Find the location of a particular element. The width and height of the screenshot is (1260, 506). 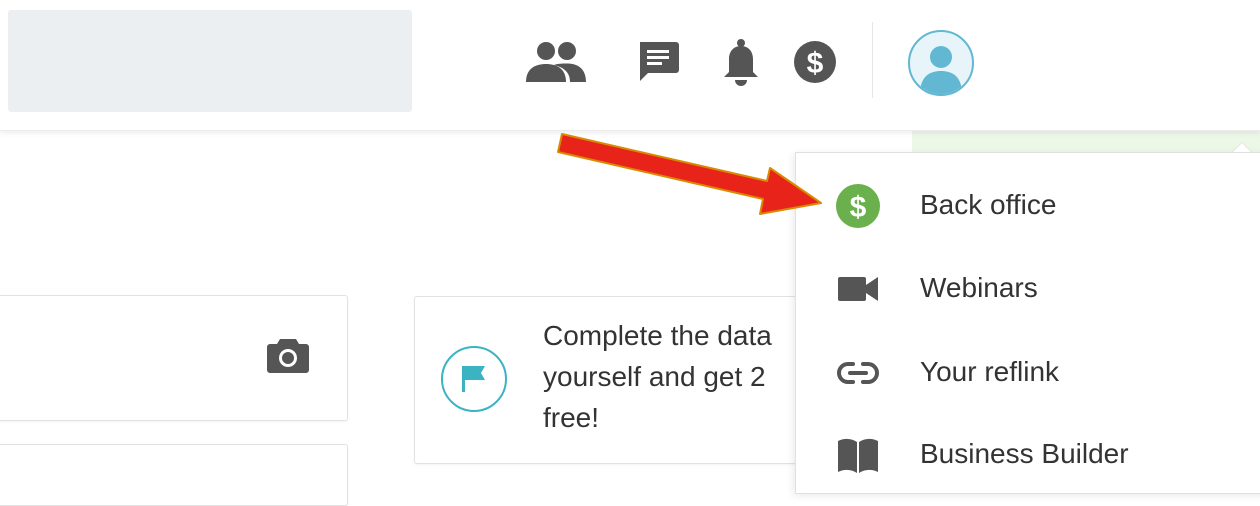

secondary-card is located at coordinates (174, 475).